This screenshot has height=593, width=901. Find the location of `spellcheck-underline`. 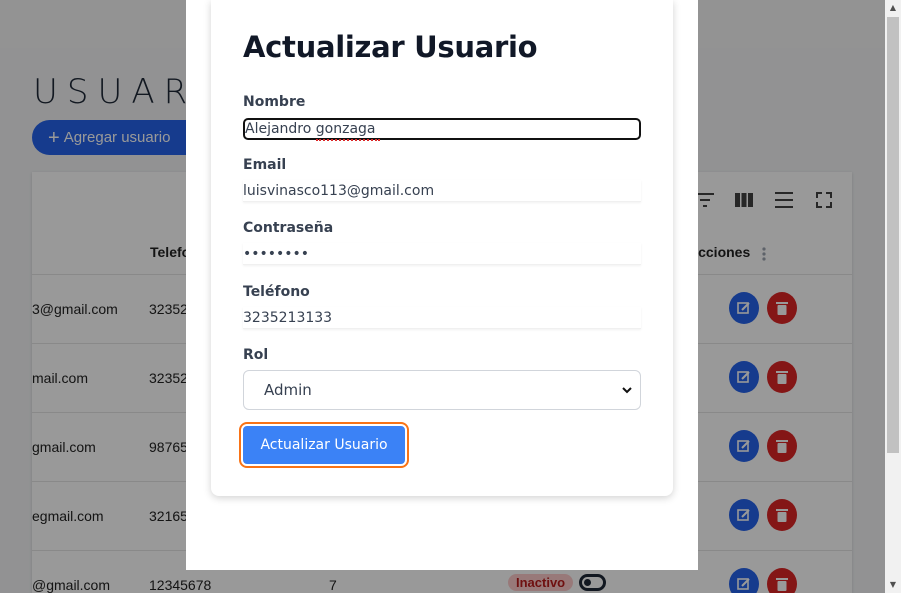

spellcheck-underline is located at coordinates (348, 139).